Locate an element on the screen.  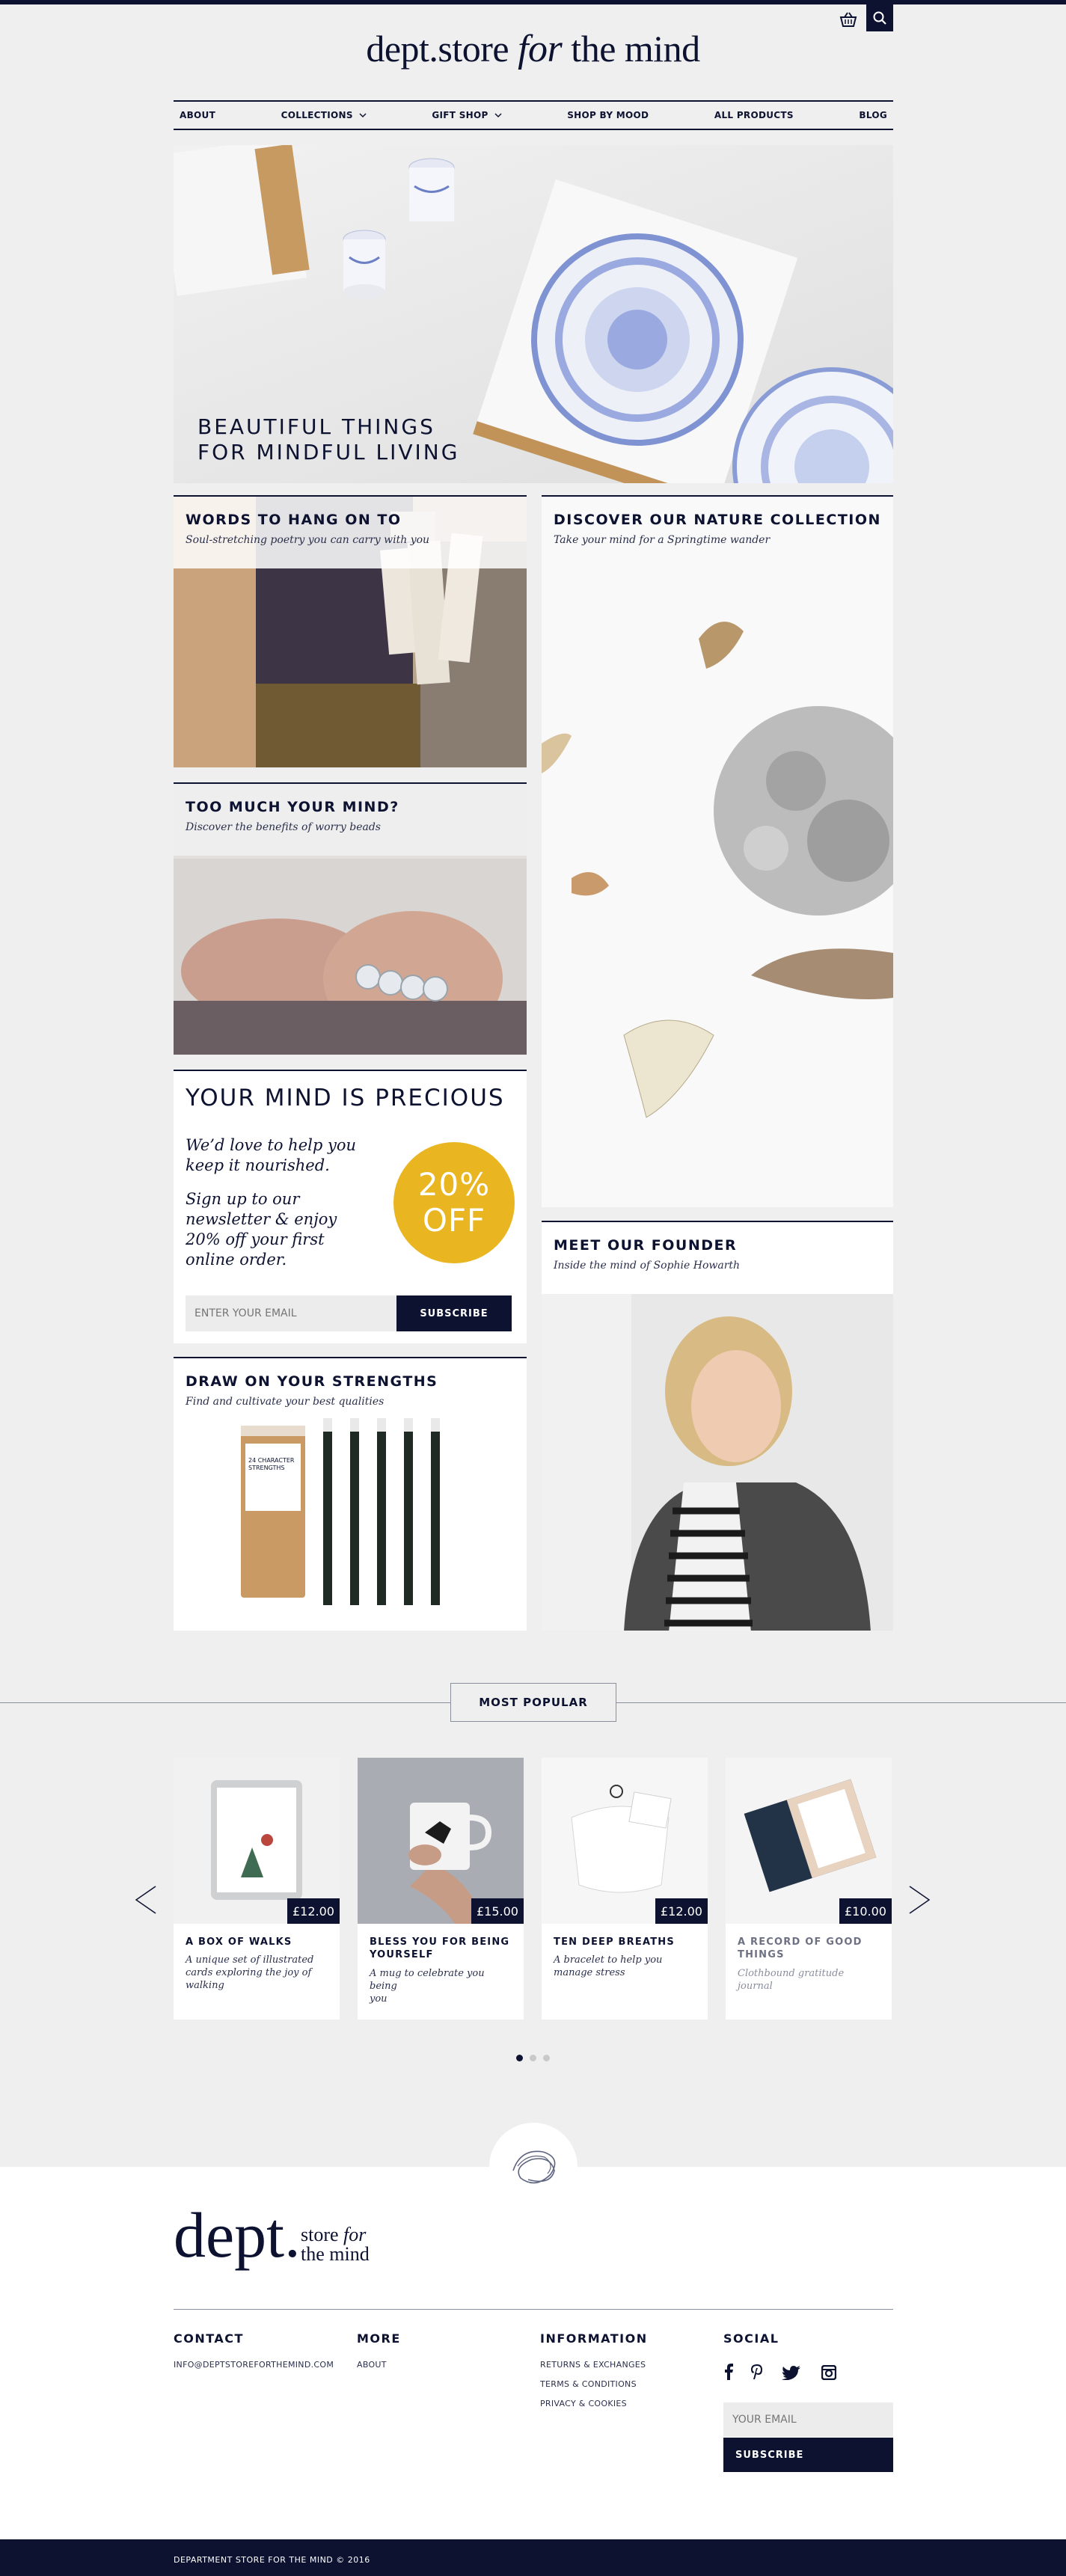
newsletter-text-2d: online order. is located at coordinates (236, 1260).